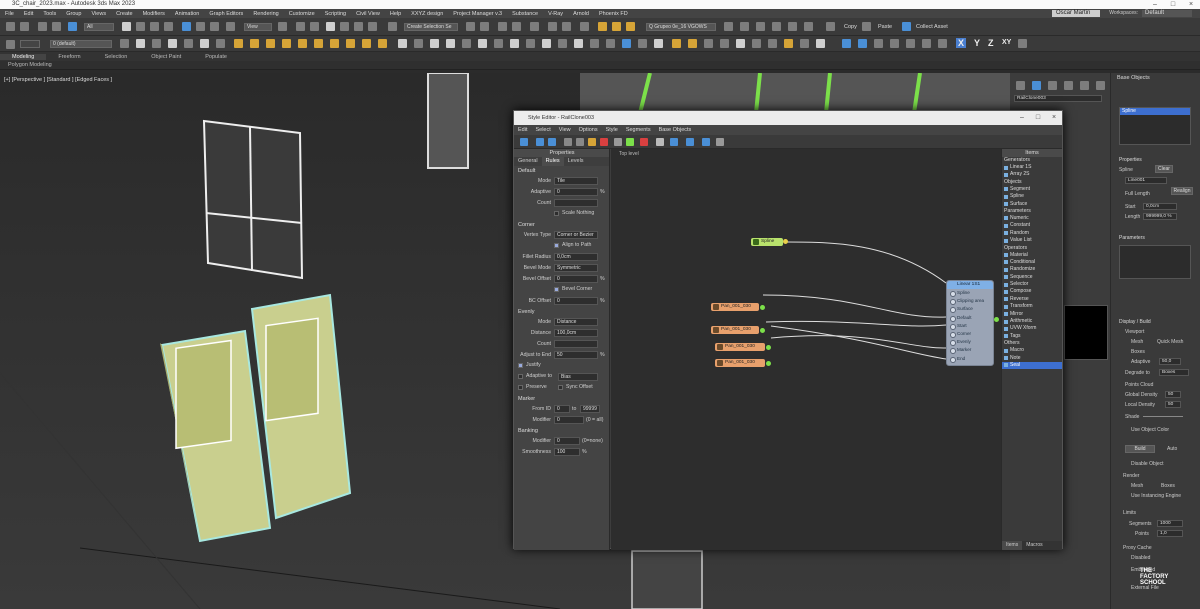  What do you see at coordinates (996, 319) in the screenshot?
I see `generator-output-pin` at bounding box center [996, 319].